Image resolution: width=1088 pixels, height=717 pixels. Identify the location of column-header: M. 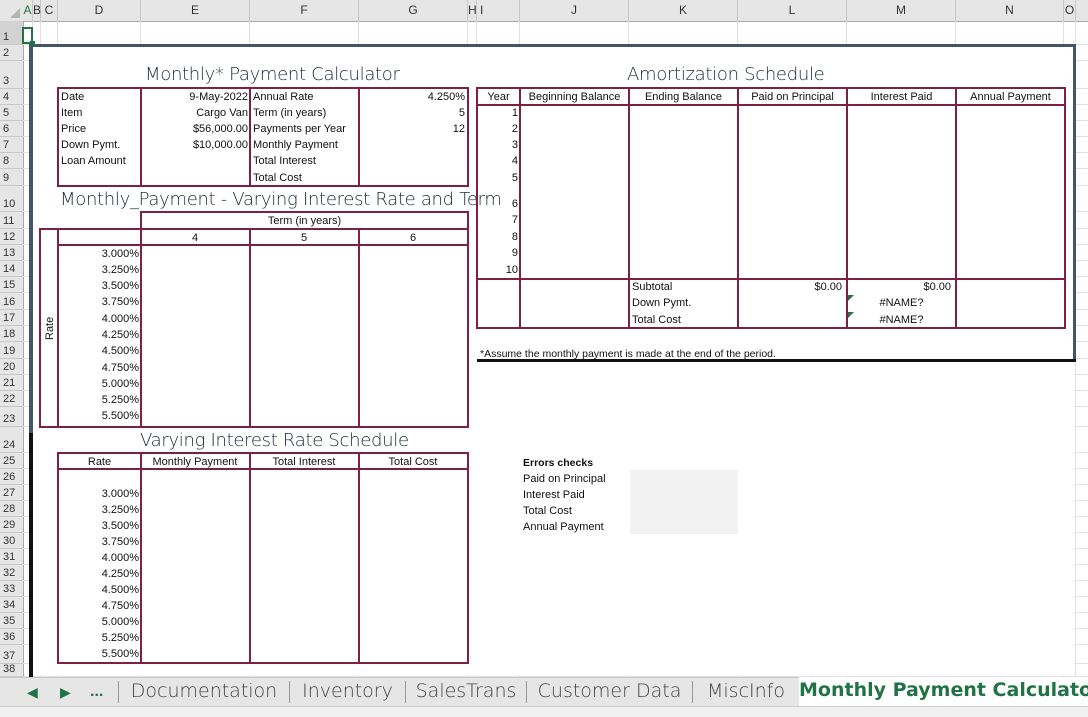
(901, 10).